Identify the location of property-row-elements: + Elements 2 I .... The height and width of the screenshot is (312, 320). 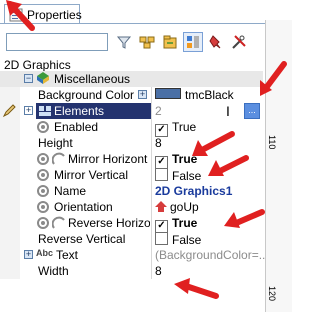
(131, 111).